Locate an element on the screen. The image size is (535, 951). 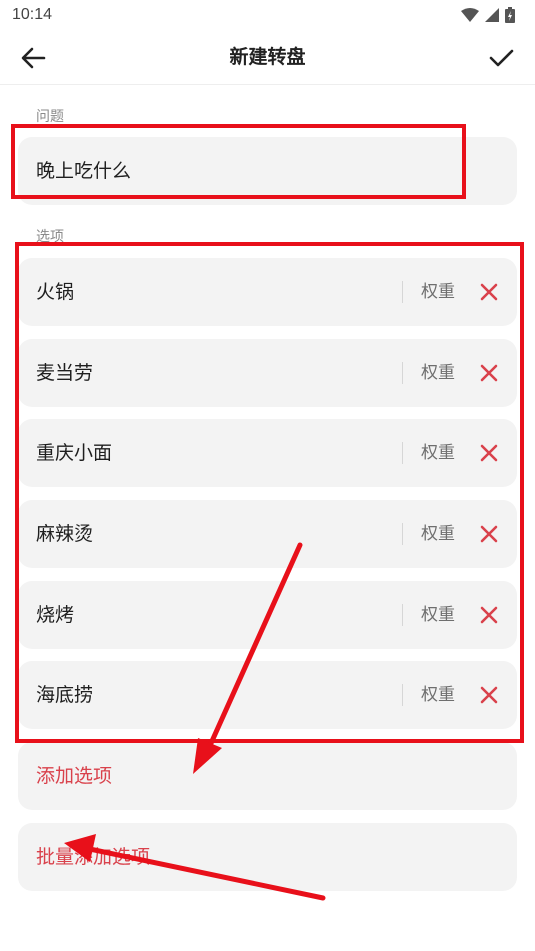
check-icon is located at coordinates (501, 58).